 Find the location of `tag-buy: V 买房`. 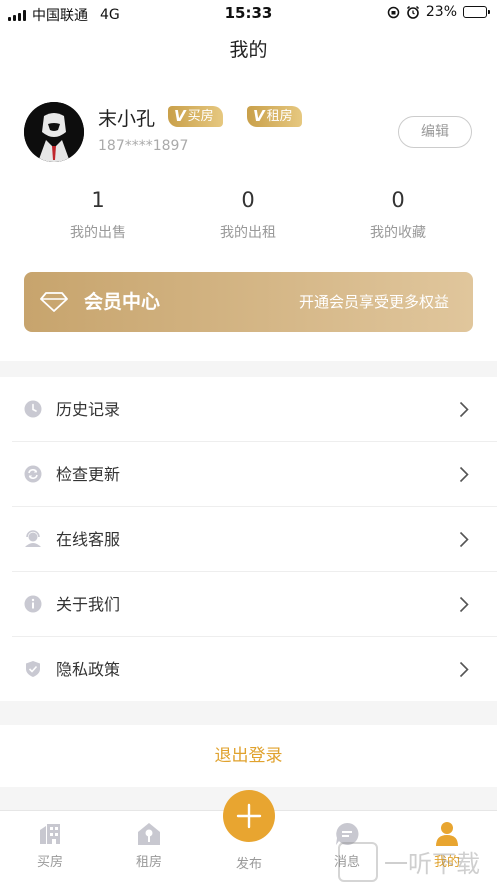

tag-buy: V 买房 is located at coordinates (195, 116).